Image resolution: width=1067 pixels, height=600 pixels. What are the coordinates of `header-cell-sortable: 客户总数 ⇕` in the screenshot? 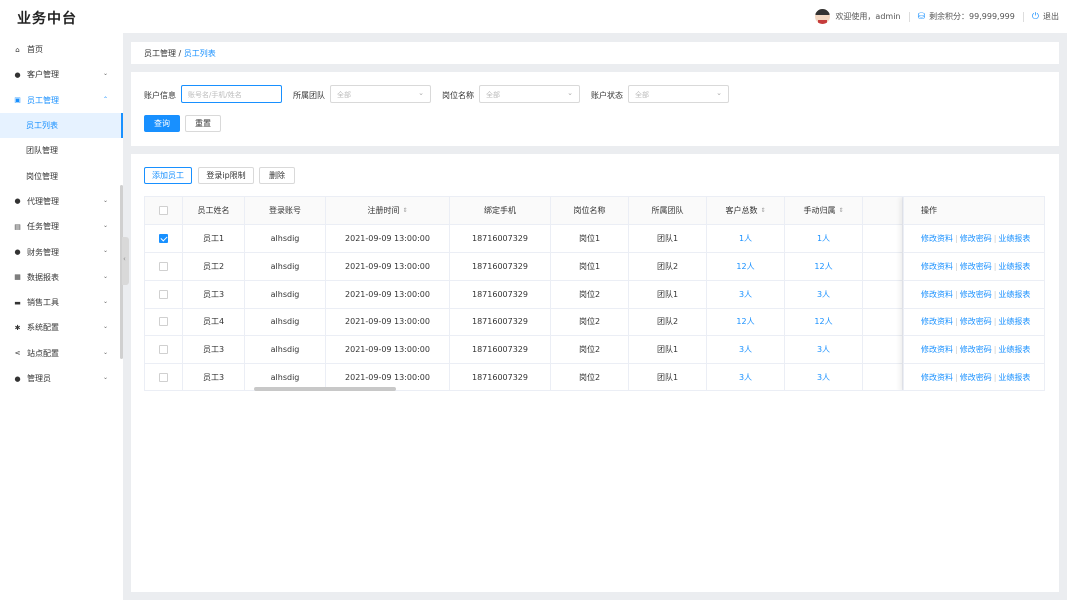 It's located at (746, 210).